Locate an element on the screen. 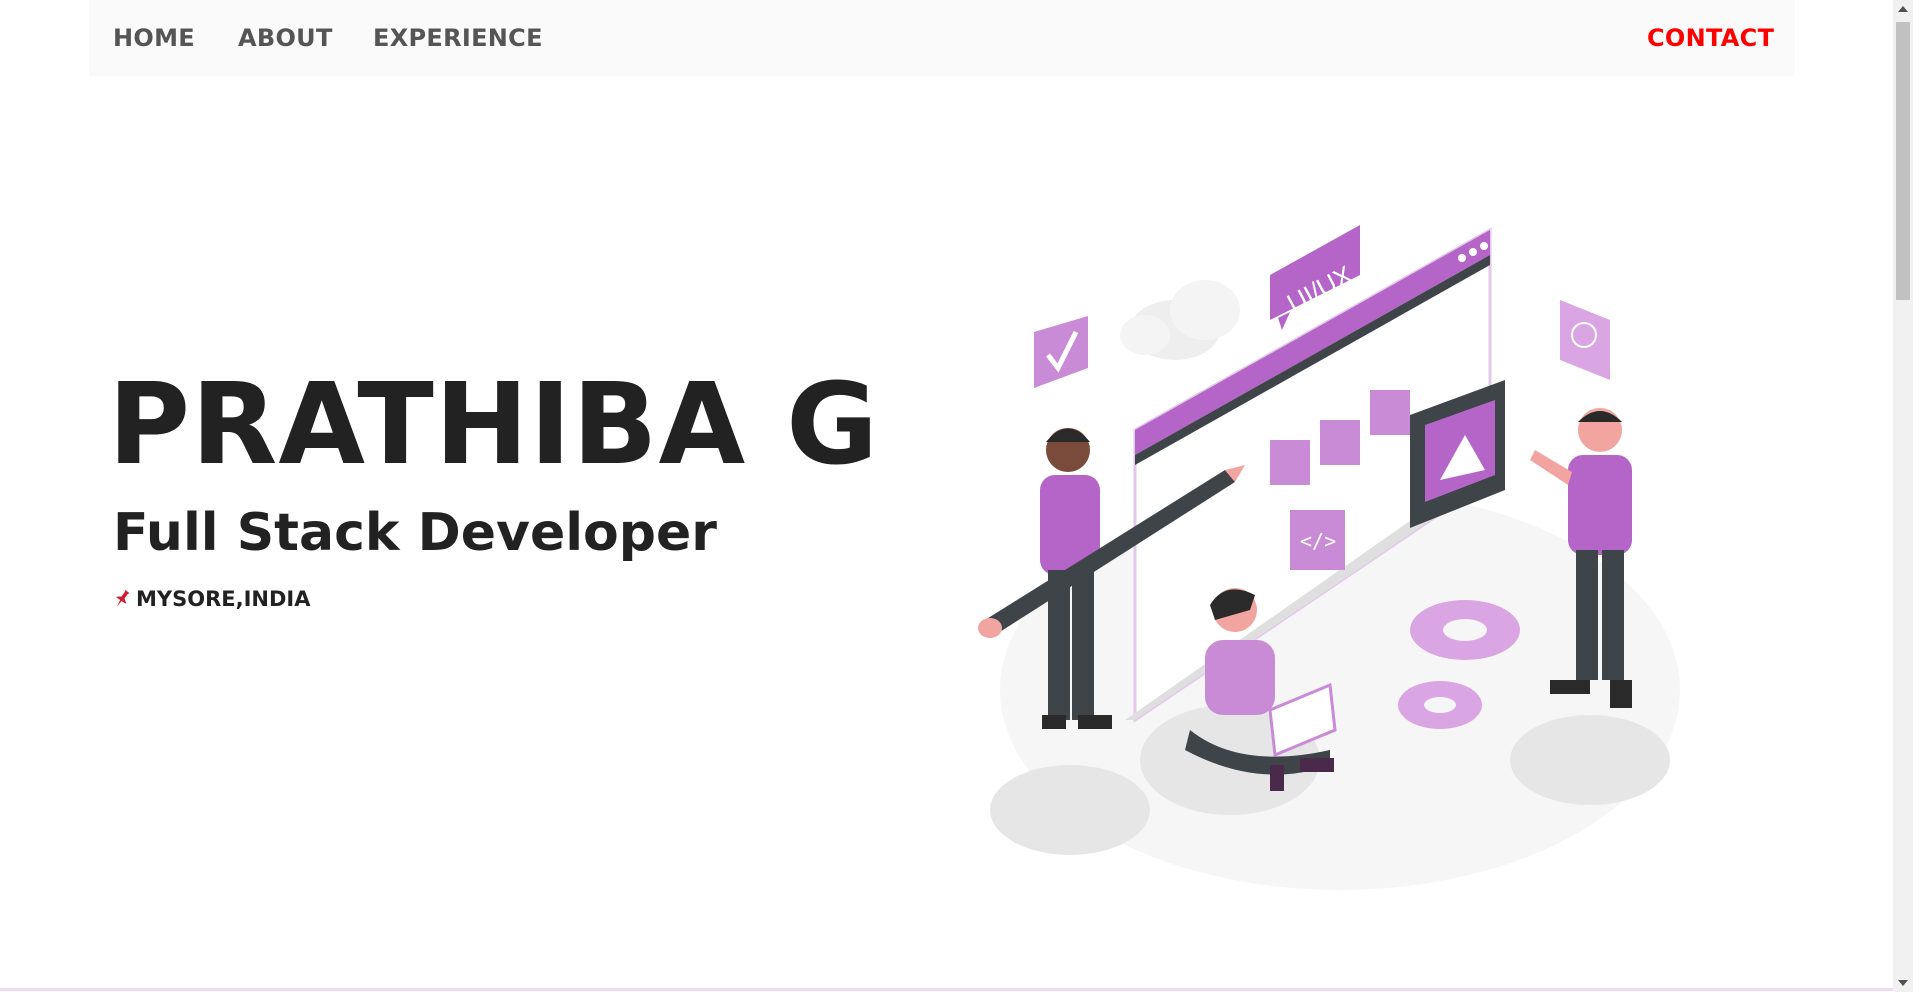 Image resolution: width=1913 pixels, height=992 pixels. cloud-graphic is located at coordinates (1180, 320).